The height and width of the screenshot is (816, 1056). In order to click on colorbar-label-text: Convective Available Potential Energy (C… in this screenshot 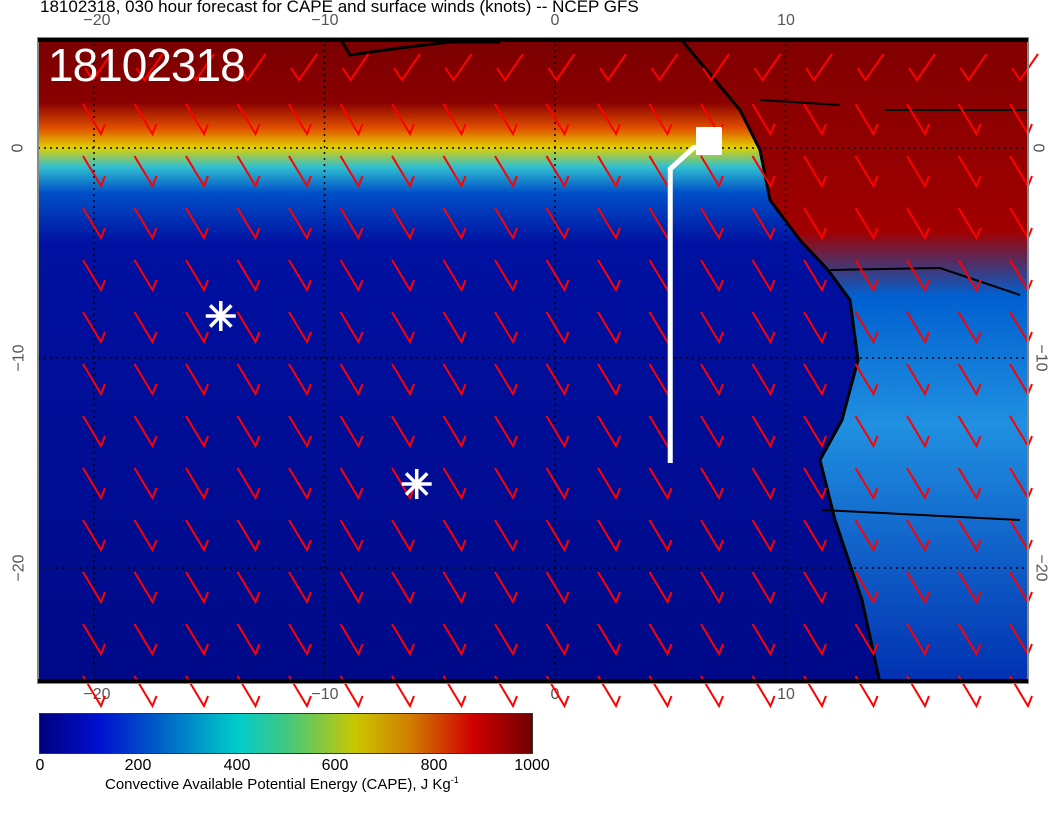, I will do `click(278, 784)`.